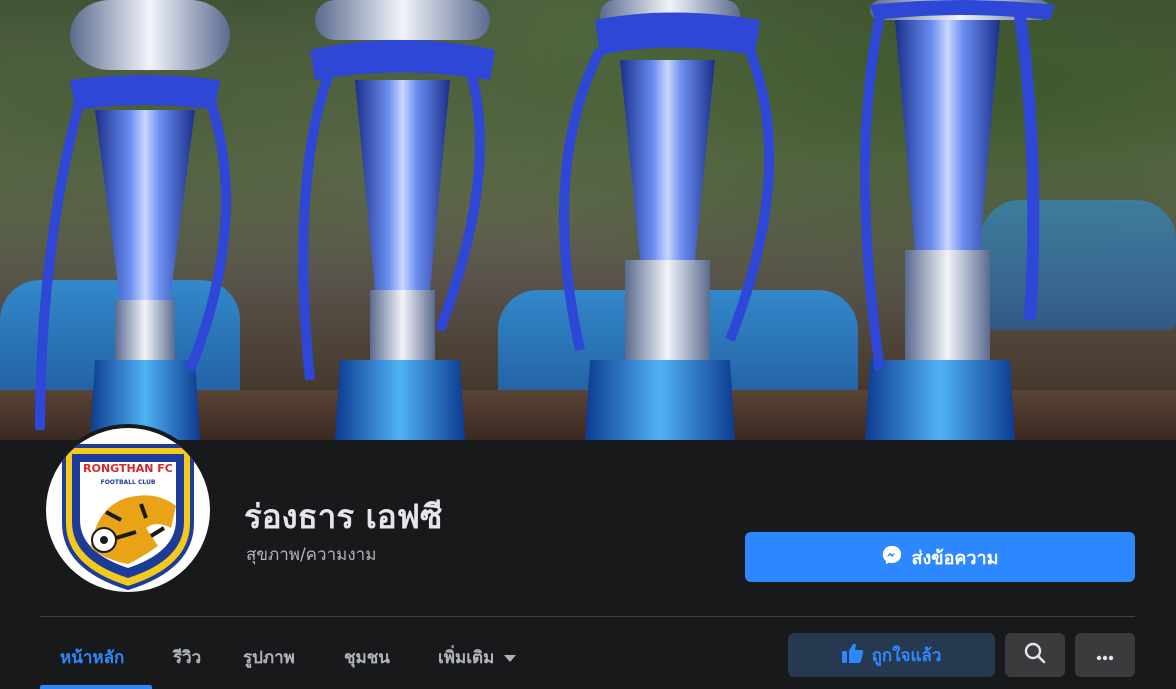  I want to click on liked-label: ถูกใจแล้ว, so click(906, 655).